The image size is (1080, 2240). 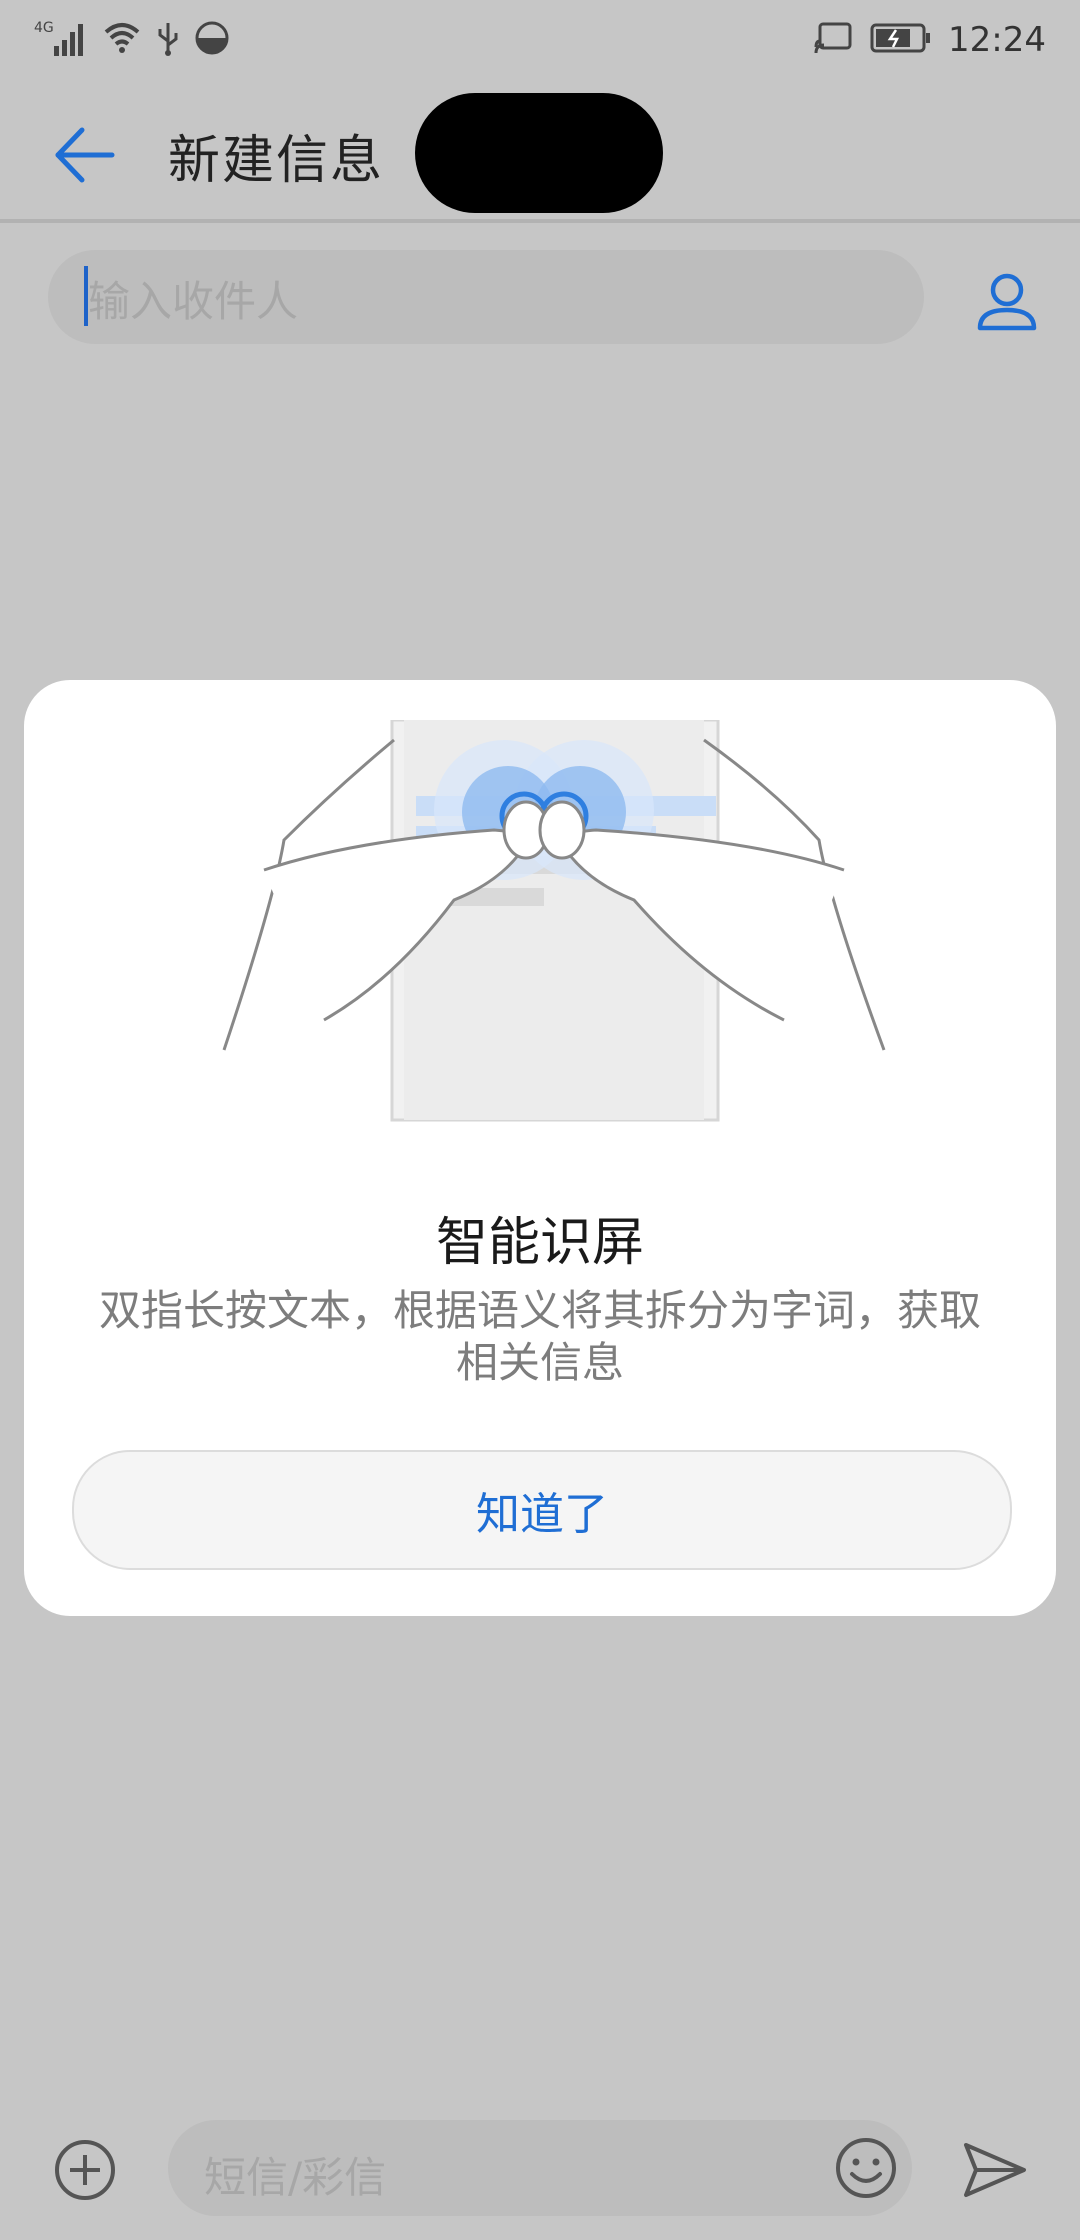 I want to click on back-arrow-icon, so click(x=85, y=155).